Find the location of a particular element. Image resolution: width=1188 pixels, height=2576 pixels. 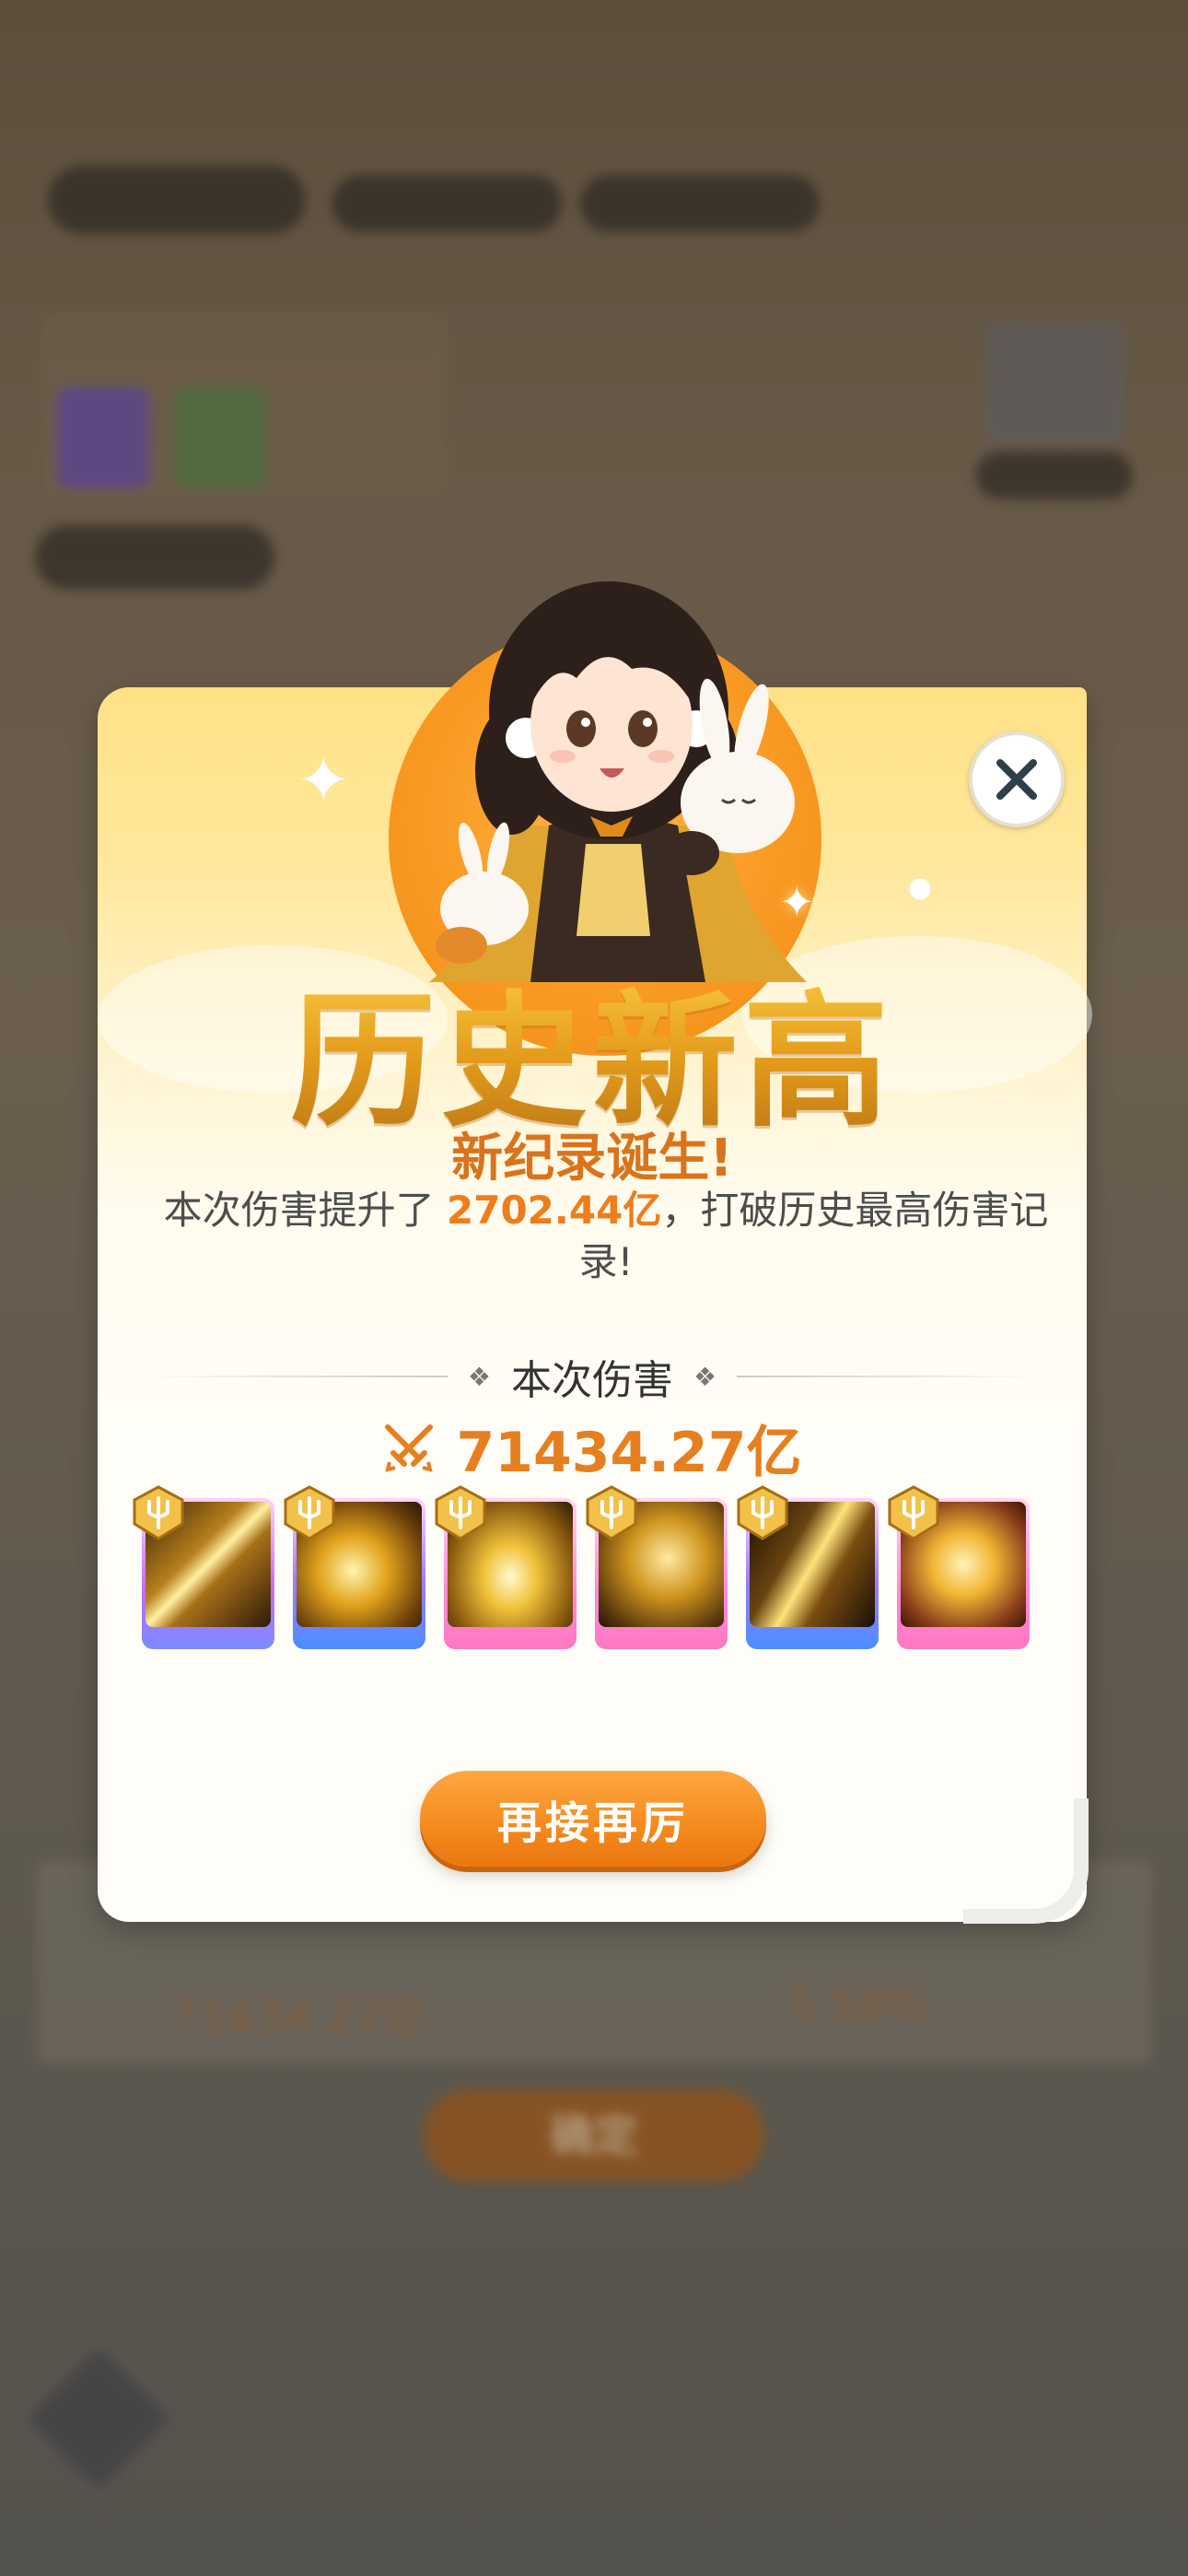

sparkle-icon: ● is located at coordinates (920, 888).